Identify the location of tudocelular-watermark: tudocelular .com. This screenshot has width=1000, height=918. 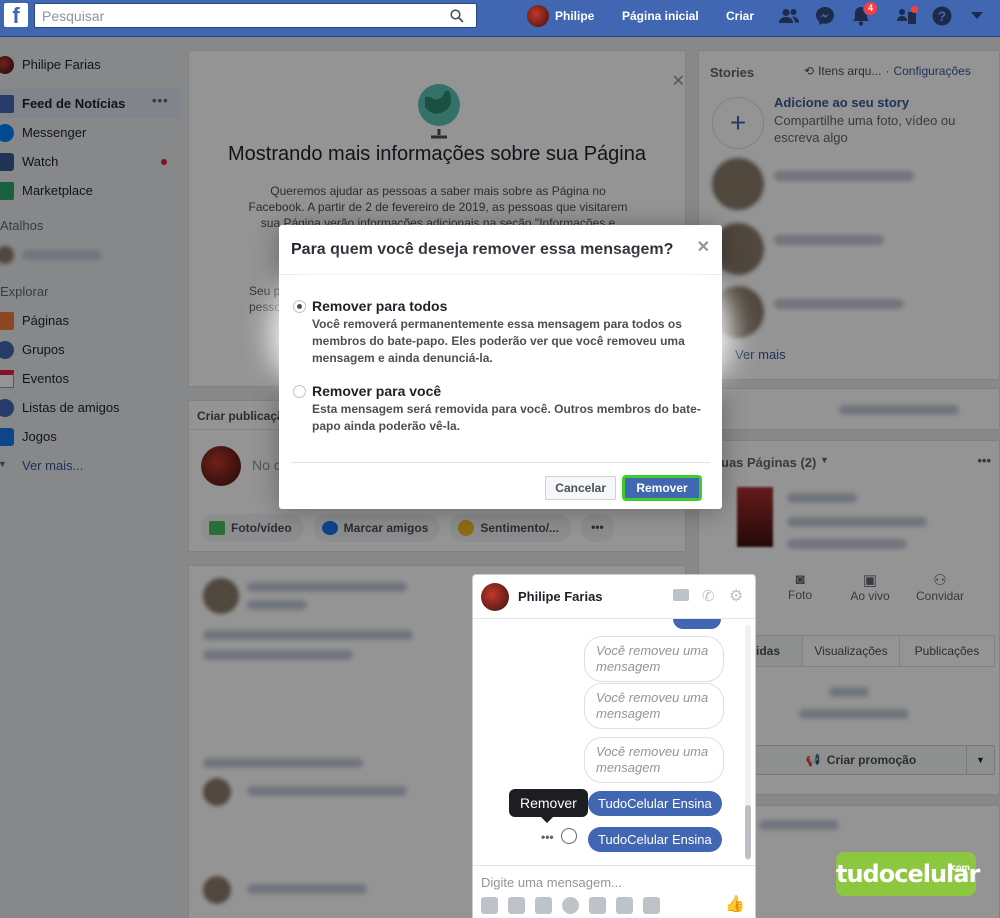
(908, 874).